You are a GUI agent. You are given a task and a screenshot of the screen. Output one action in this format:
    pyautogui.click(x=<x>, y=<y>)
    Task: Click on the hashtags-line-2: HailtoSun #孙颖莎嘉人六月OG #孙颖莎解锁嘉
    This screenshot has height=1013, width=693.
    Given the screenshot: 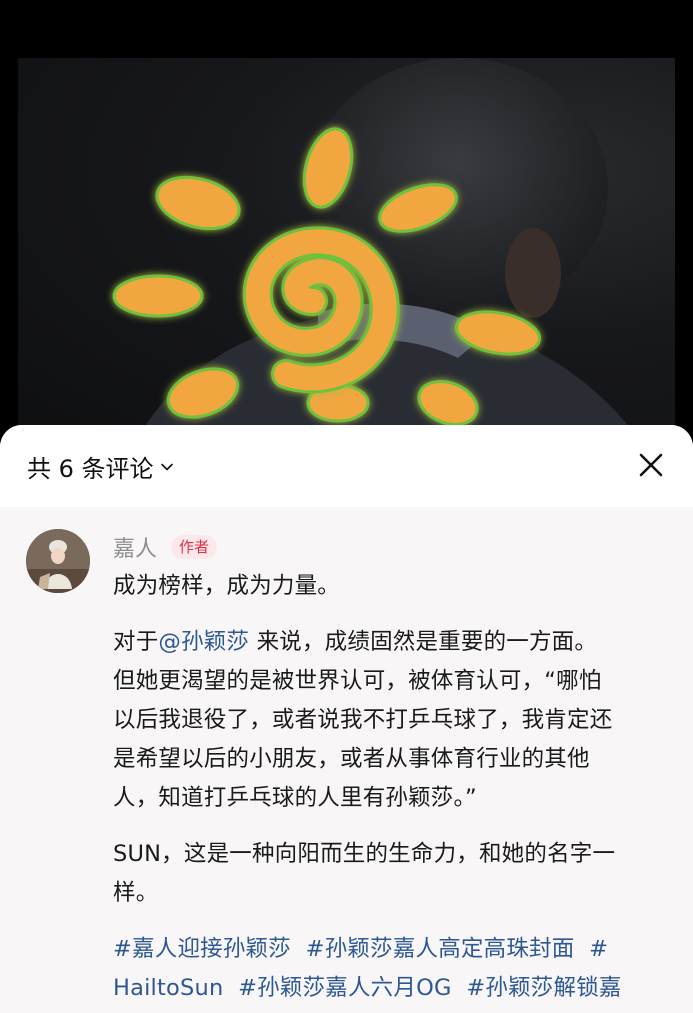 What is the action you would take?
    pyautogui.click(x=393, y=988)
    